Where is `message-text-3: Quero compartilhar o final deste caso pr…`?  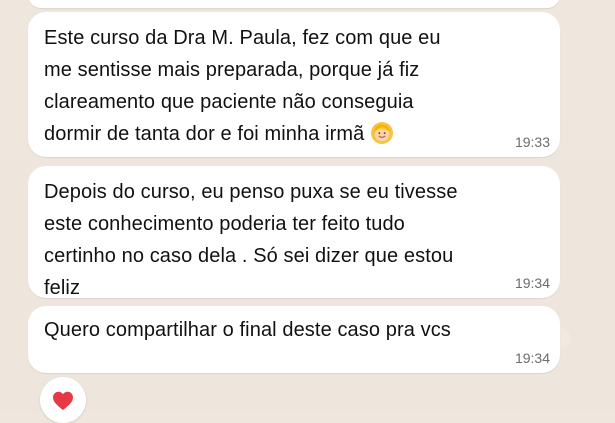 message-text-3: Quero compartilhar o final deste caso pr… is located at coordinates (247, 330).